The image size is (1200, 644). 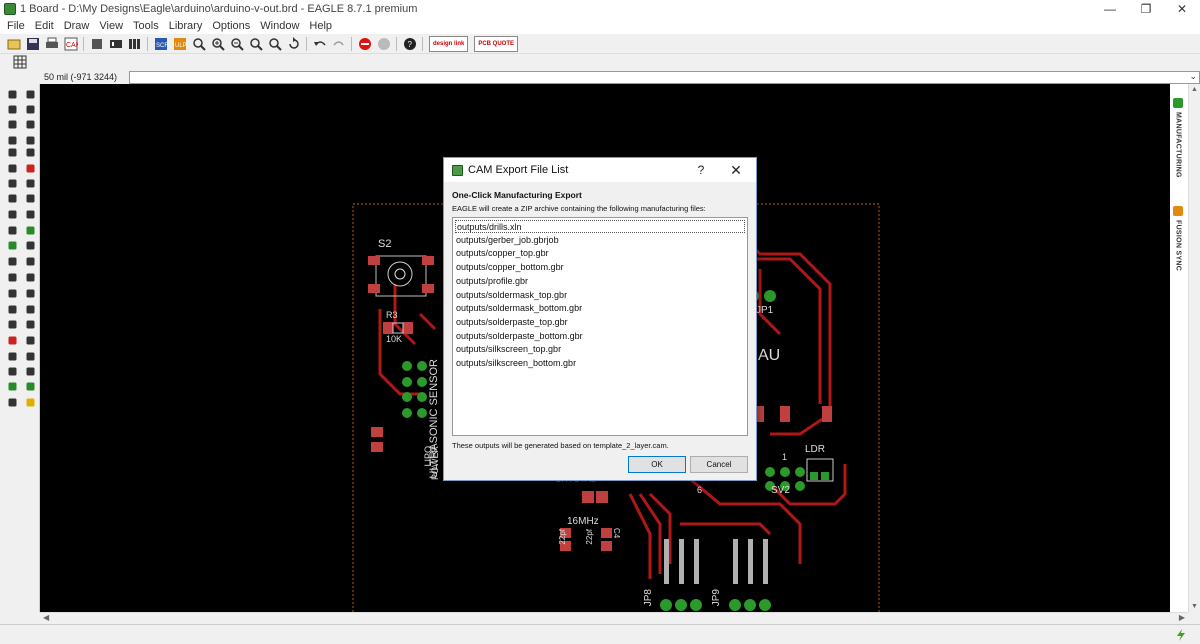 I want to click on dimension-icon, so click(x=12, y=356).